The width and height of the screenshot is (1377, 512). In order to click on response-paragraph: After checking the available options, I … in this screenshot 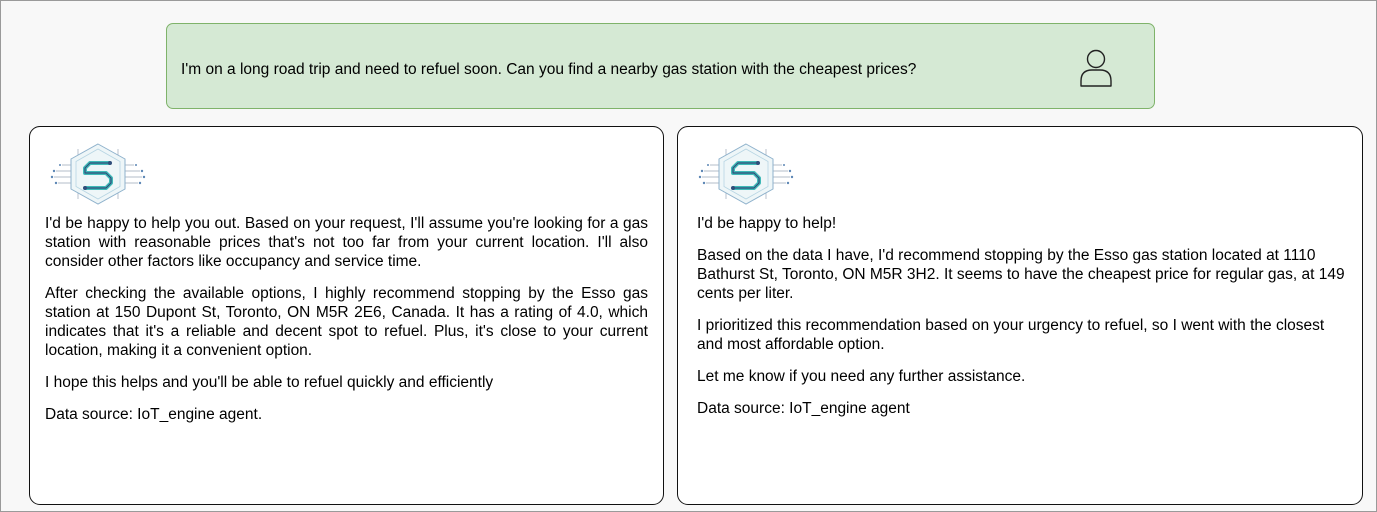, I will do `click(346, 322)`.